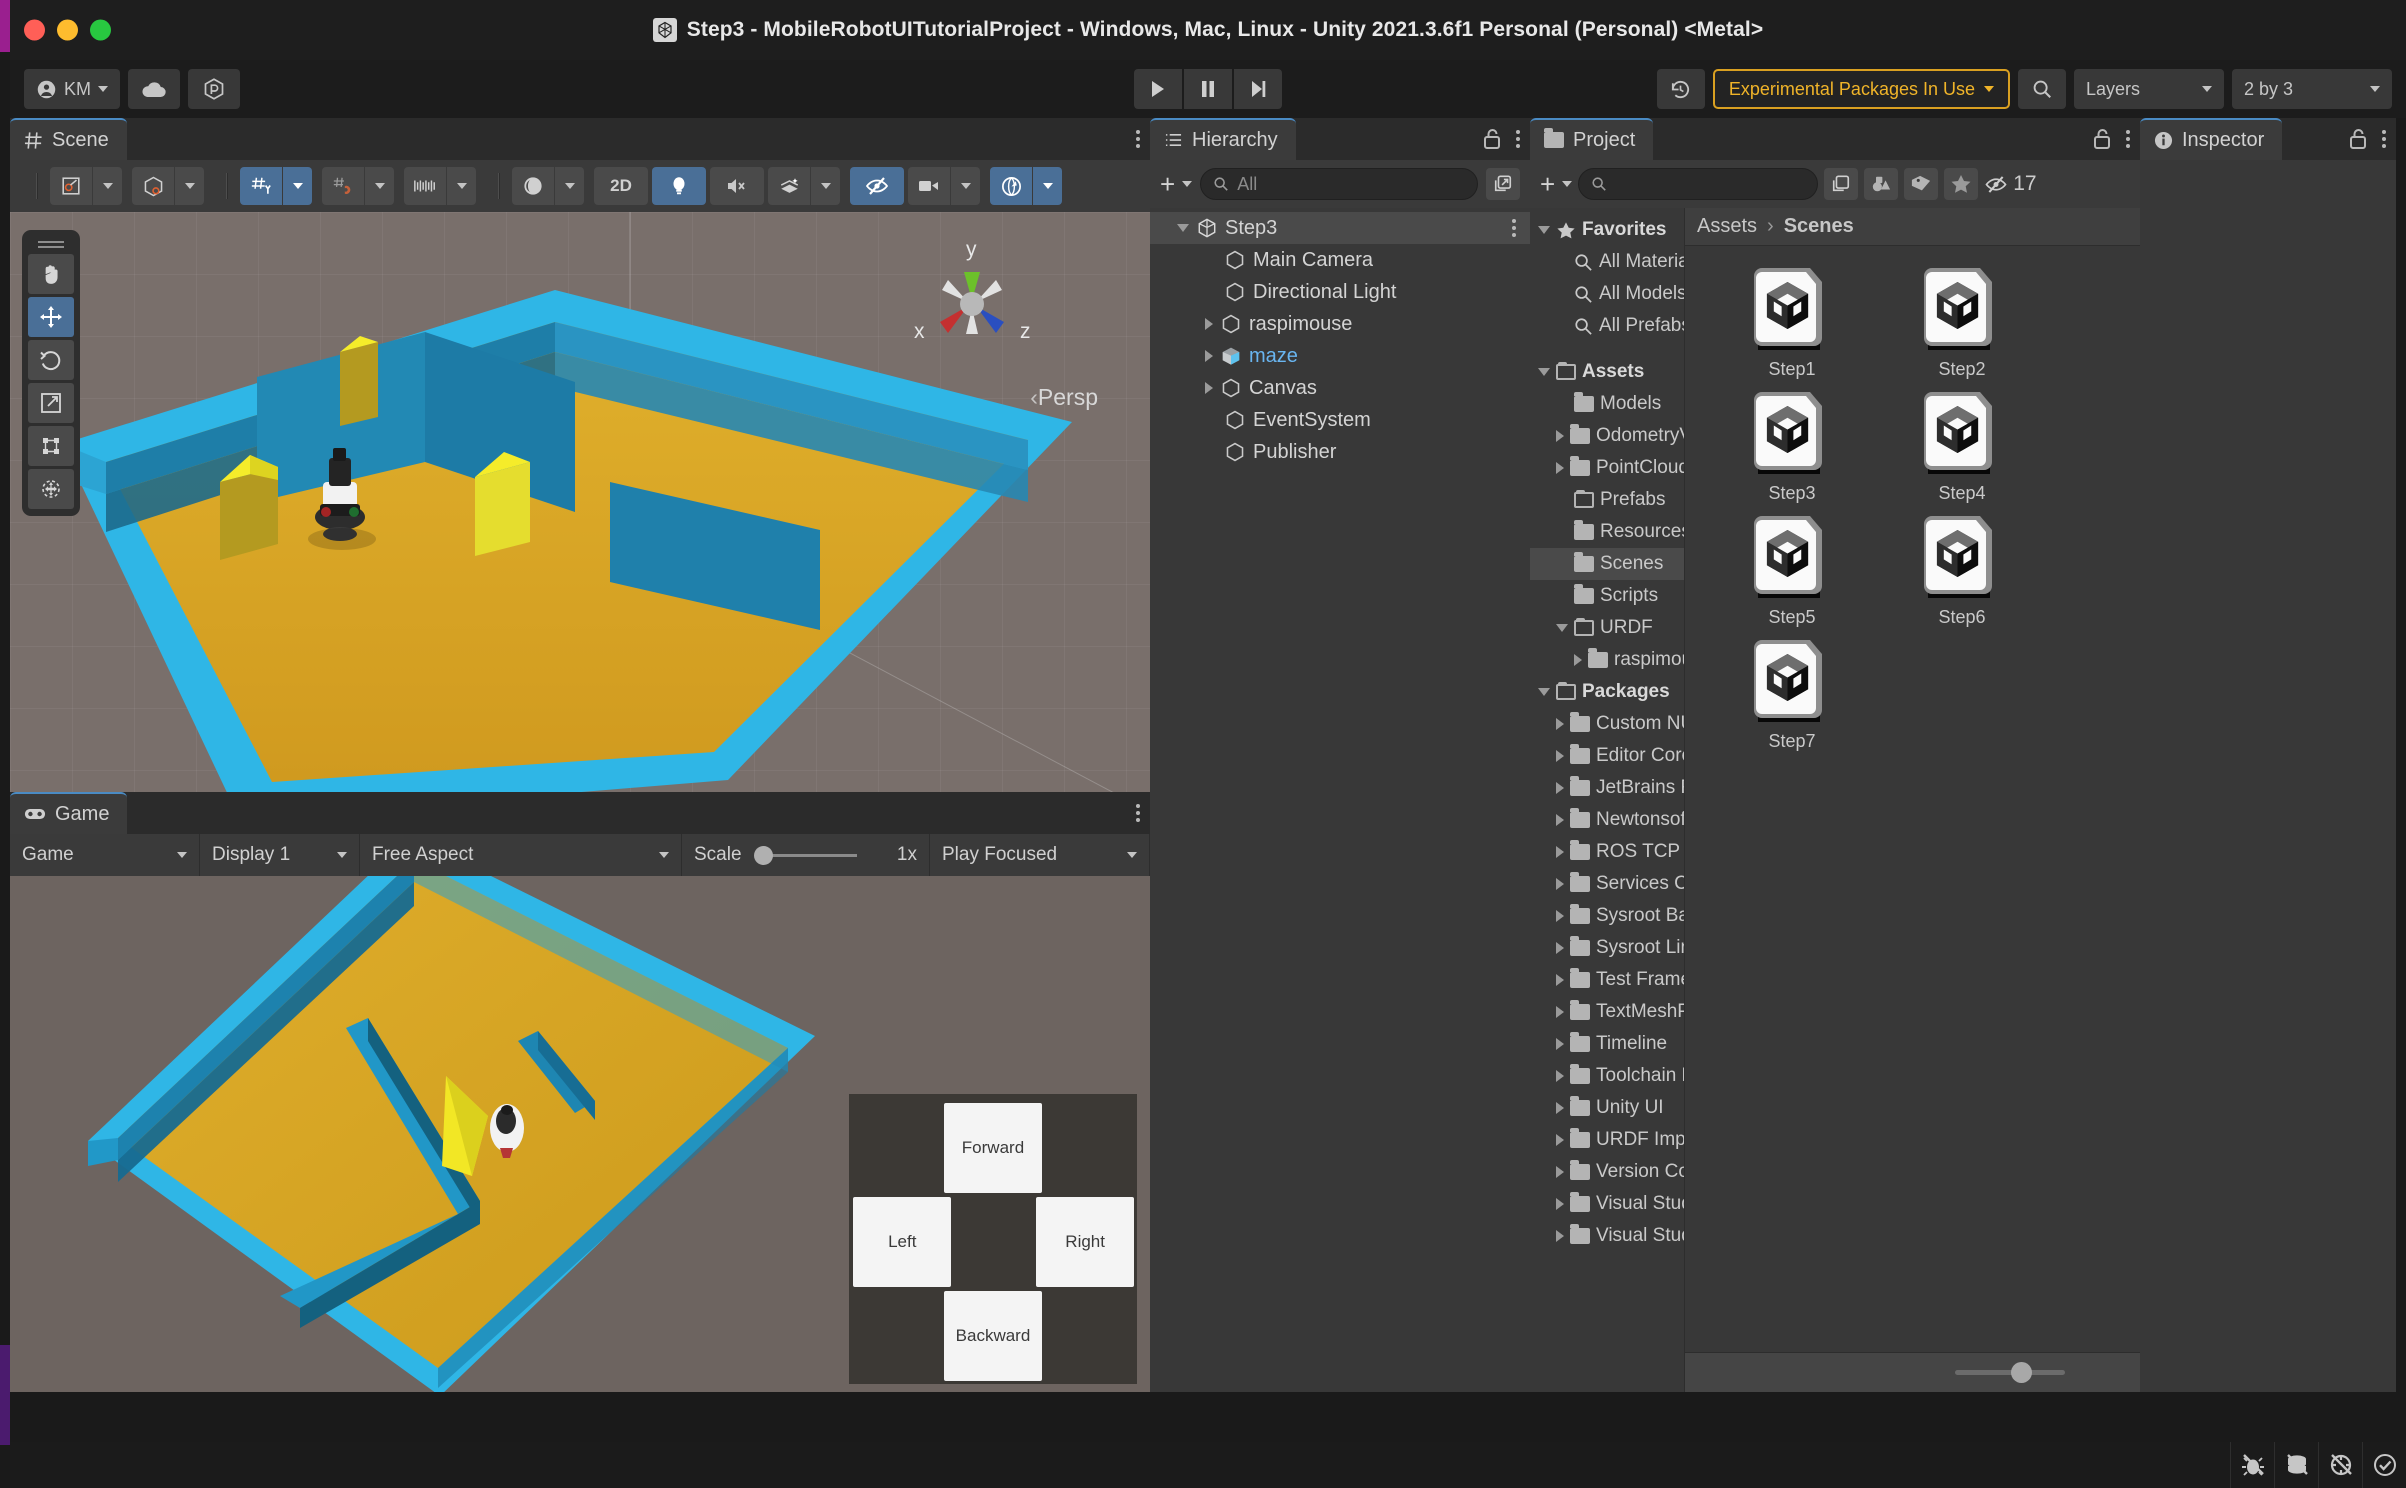  Describe the element at coordinates (1064, 397) in the screenshot. I see `scene-perspective-label: ‹Persp` at that location.